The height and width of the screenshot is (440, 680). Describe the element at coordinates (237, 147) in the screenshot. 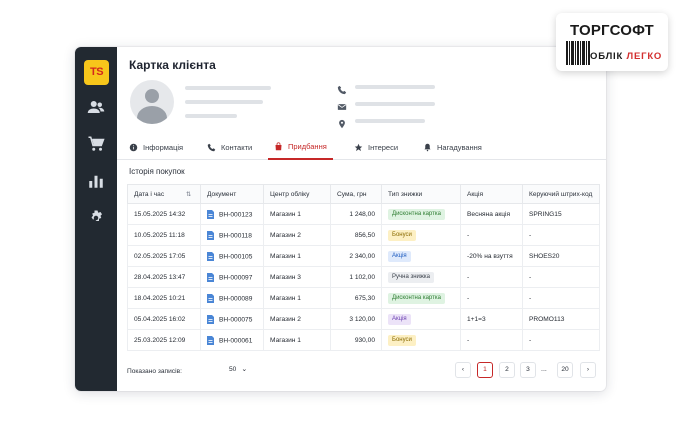

I see `tab-label: Контакти` at that location.